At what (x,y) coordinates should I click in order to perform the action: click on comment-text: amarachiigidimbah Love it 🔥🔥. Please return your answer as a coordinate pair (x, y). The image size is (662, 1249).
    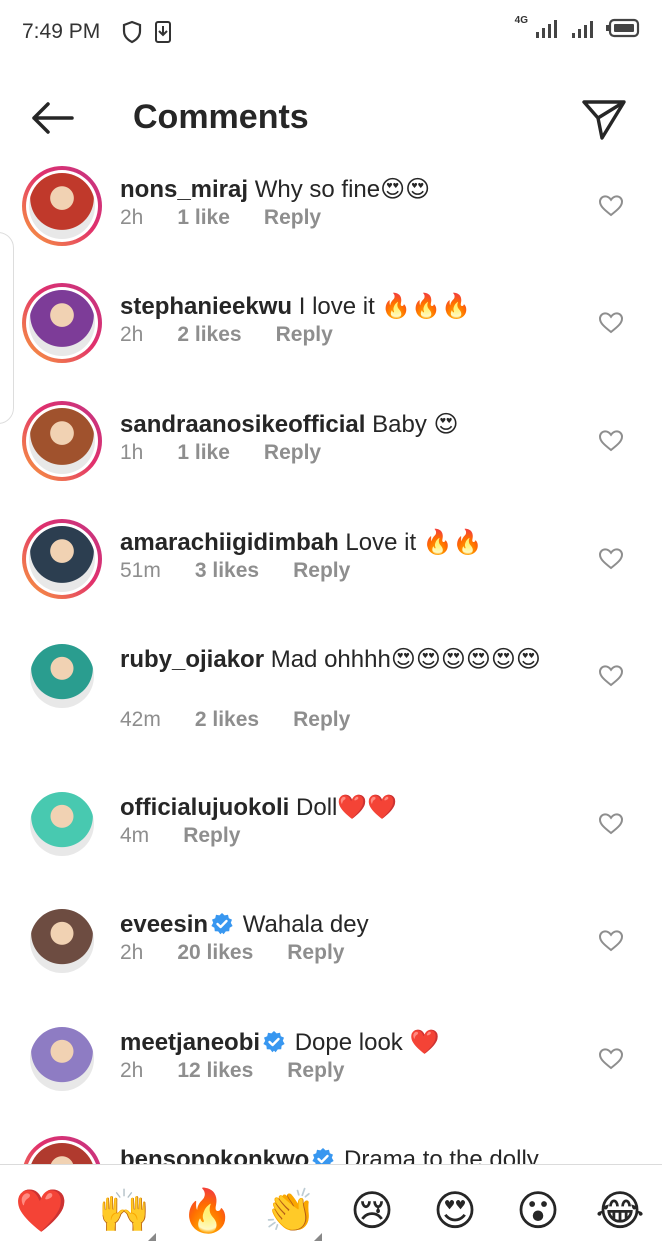
    Looking at the image, I should click on (345, 543).